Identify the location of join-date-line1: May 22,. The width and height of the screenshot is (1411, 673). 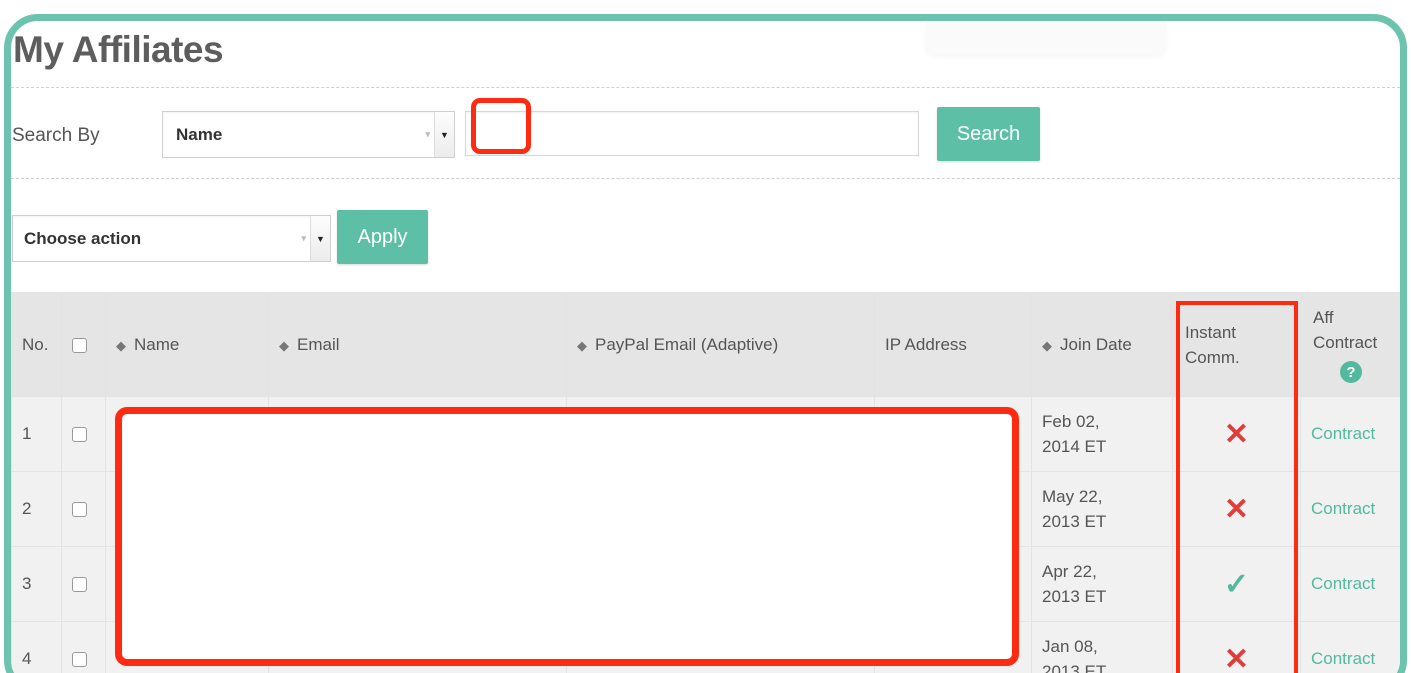
(1072, 496).